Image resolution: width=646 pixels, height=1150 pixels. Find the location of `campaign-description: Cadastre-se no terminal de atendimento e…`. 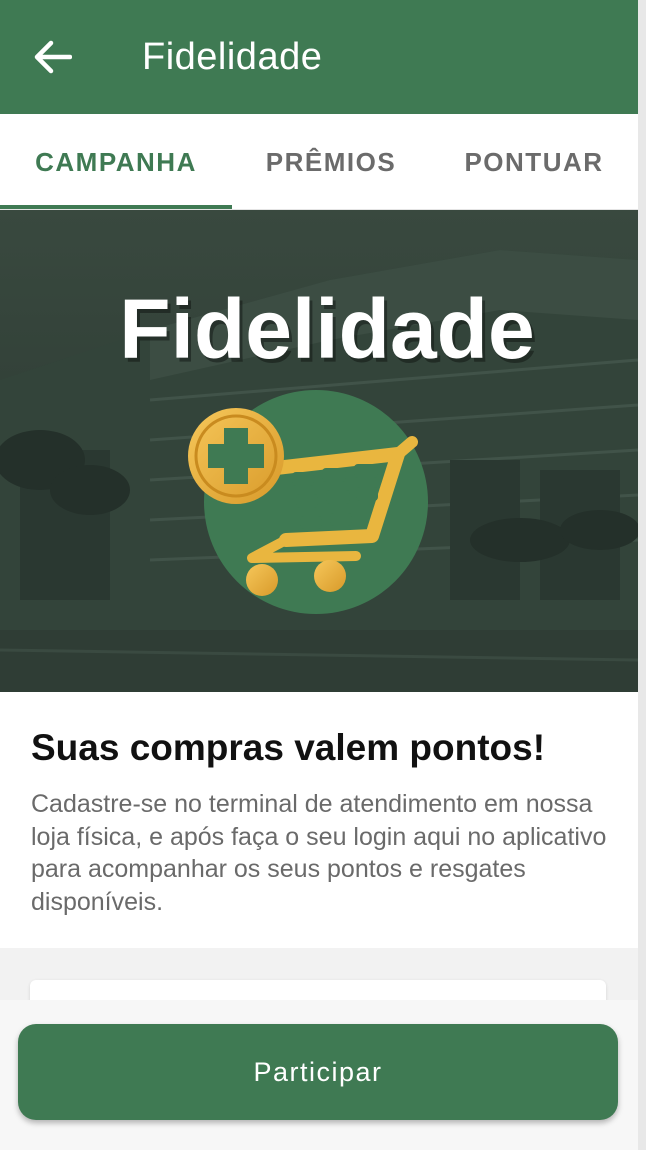

campaign-description: Cadastre-se no terminal de atendimento e… is located at coordinates (319, 853).